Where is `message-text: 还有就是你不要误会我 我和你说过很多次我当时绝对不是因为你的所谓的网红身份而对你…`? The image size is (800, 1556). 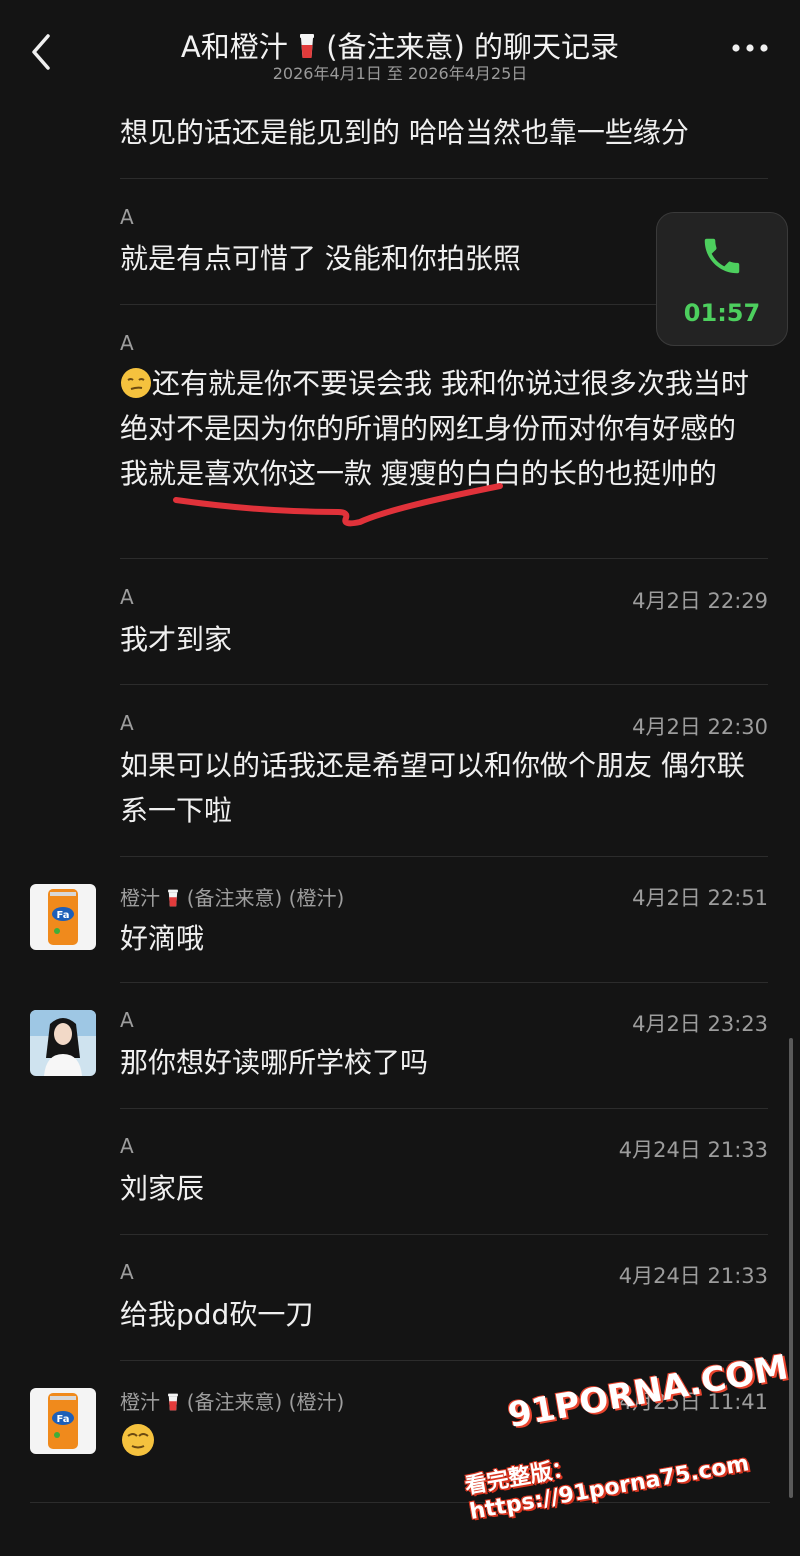 message-text: 还有就是你不要误会我 我和你说过很多次我当时绝对不是因为你的所谓的网红身份而对你… is located at coordinates (434, 428).